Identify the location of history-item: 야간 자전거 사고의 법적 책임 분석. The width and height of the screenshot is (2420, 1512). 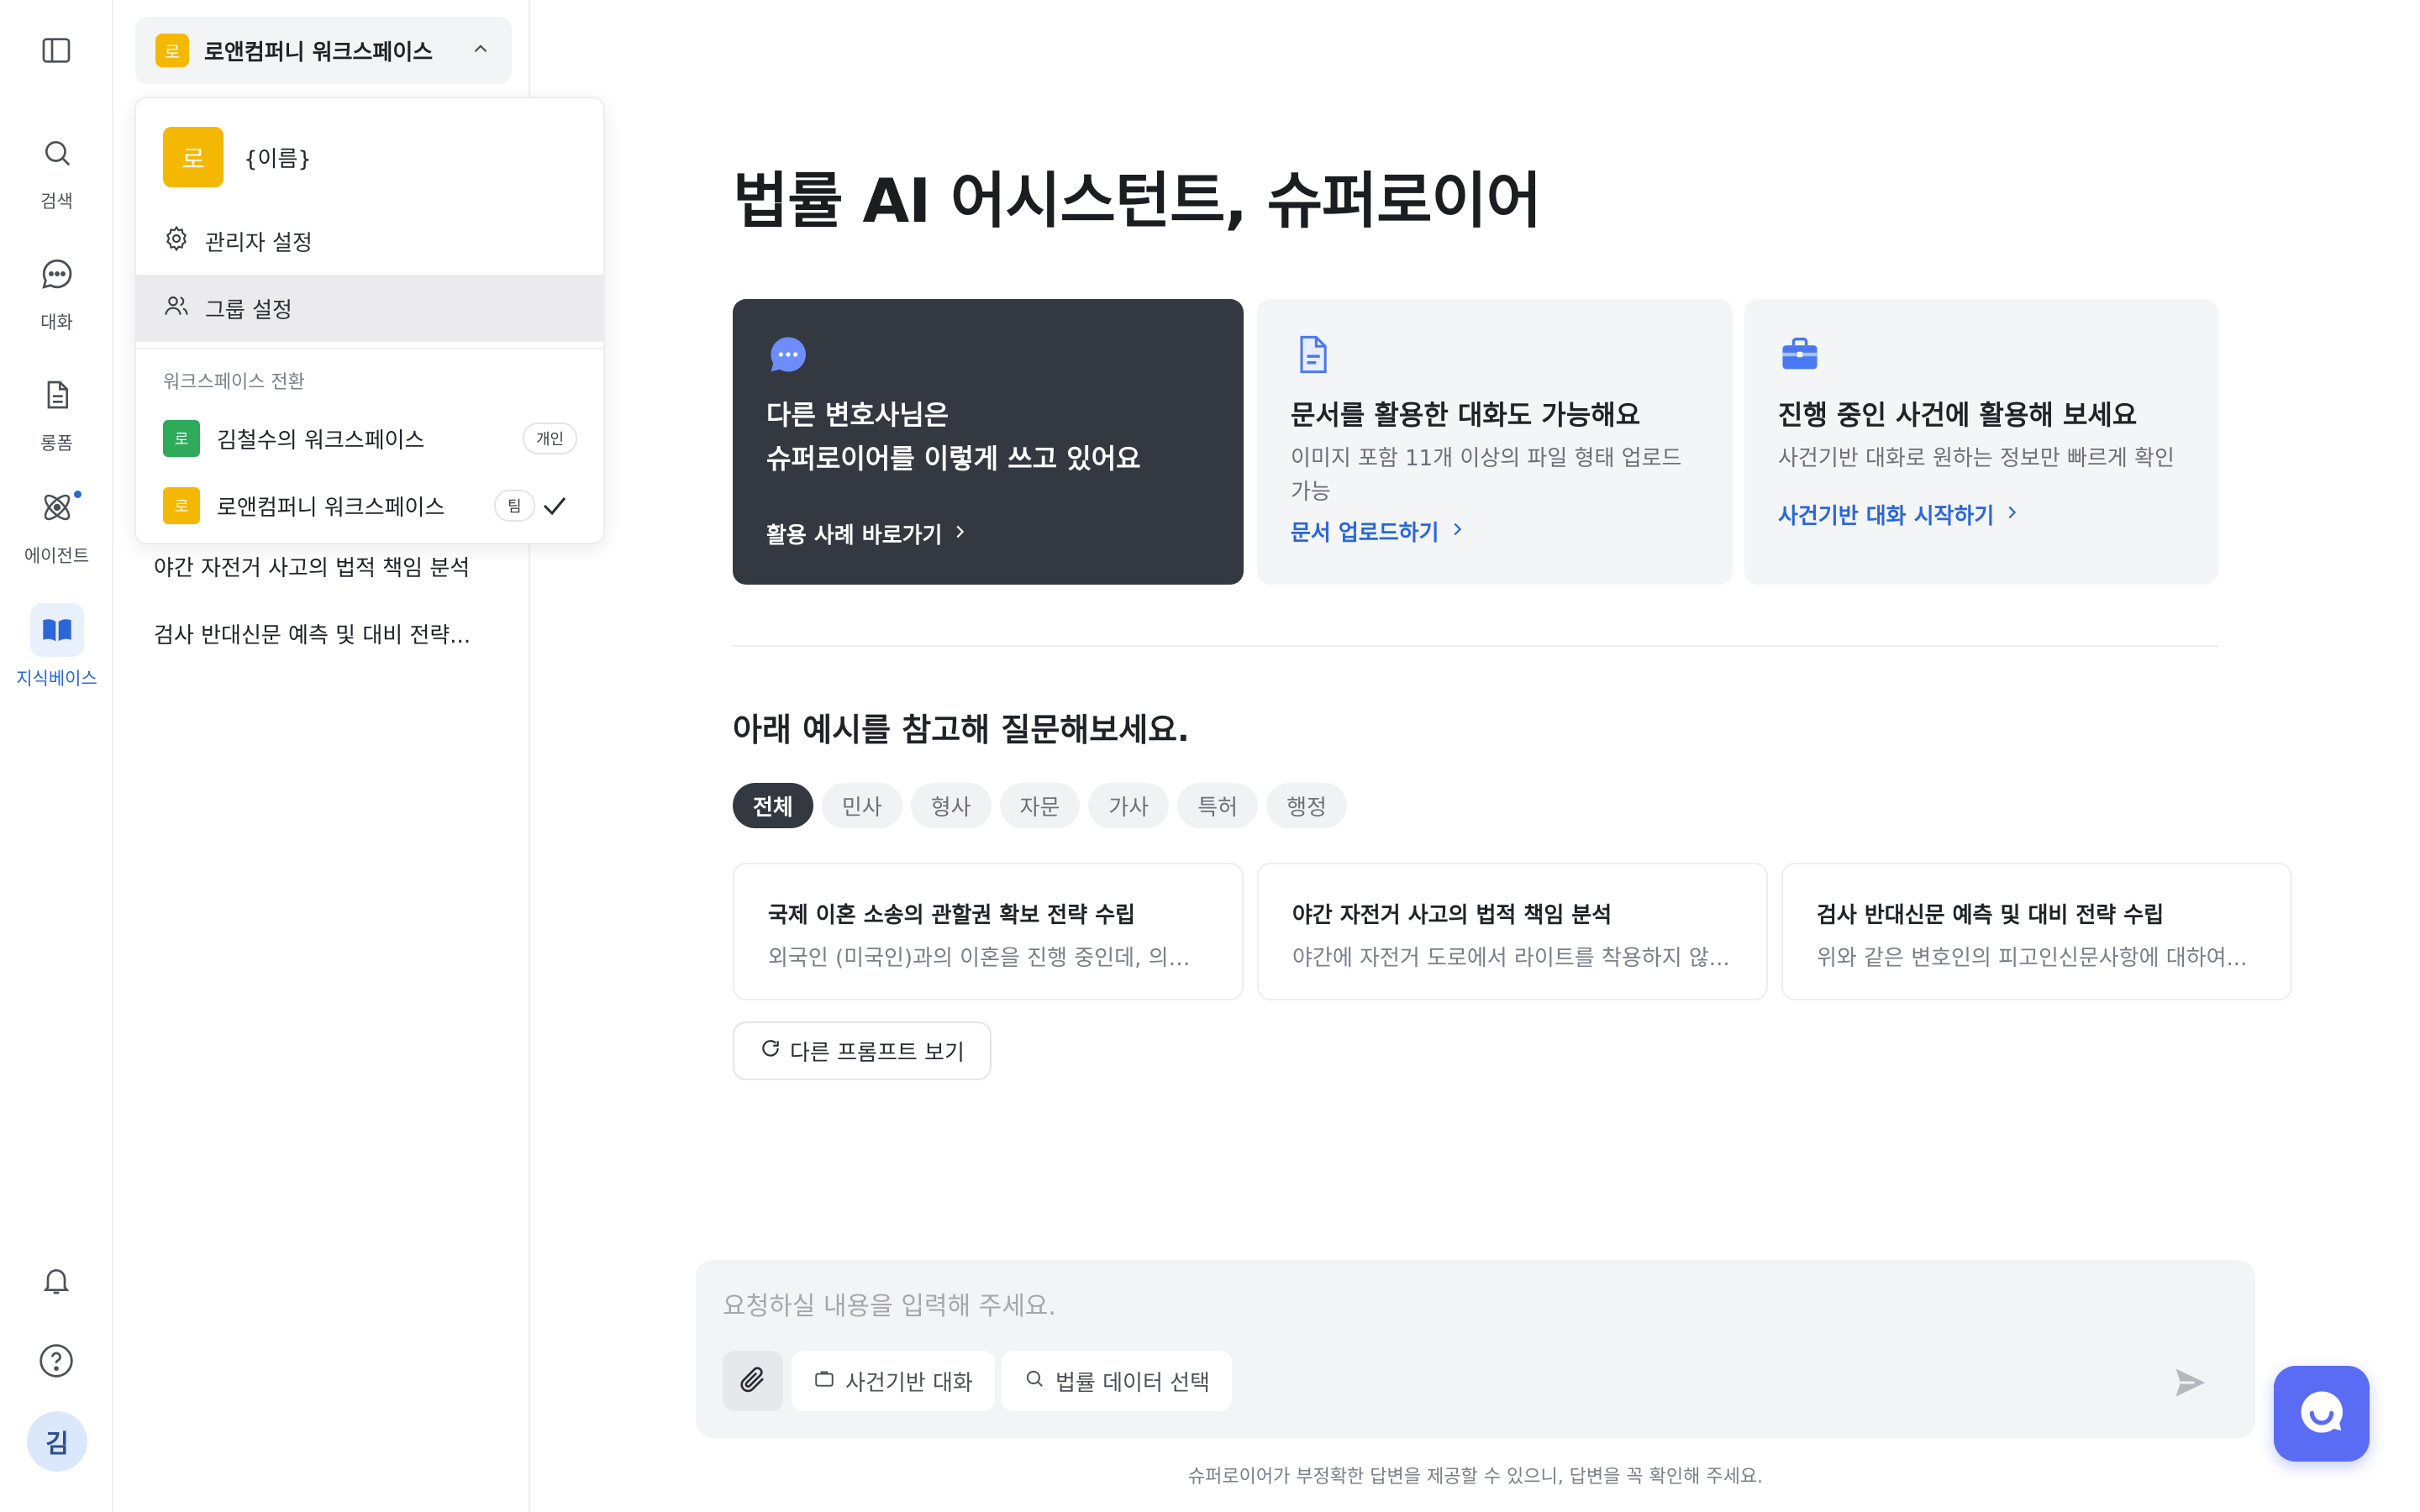
(312, 566).